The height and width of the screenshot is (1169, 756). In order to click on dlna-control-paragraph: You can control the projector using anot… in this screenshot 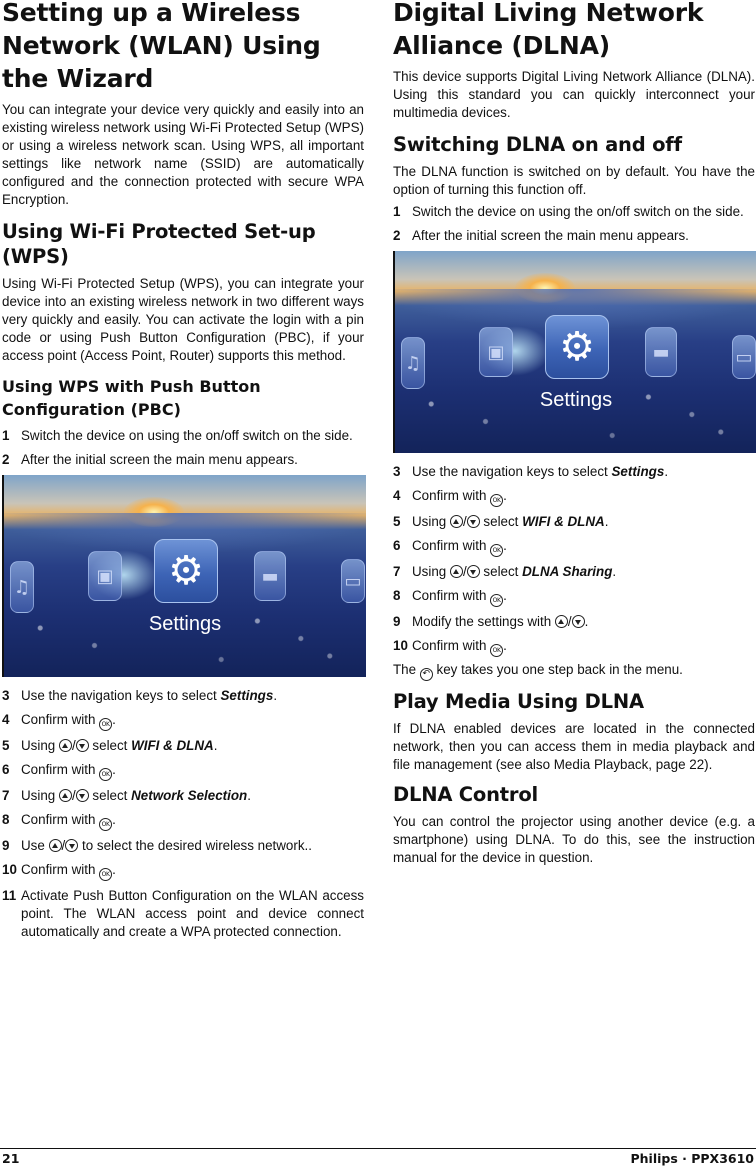, I will do `click(574, 839)`.